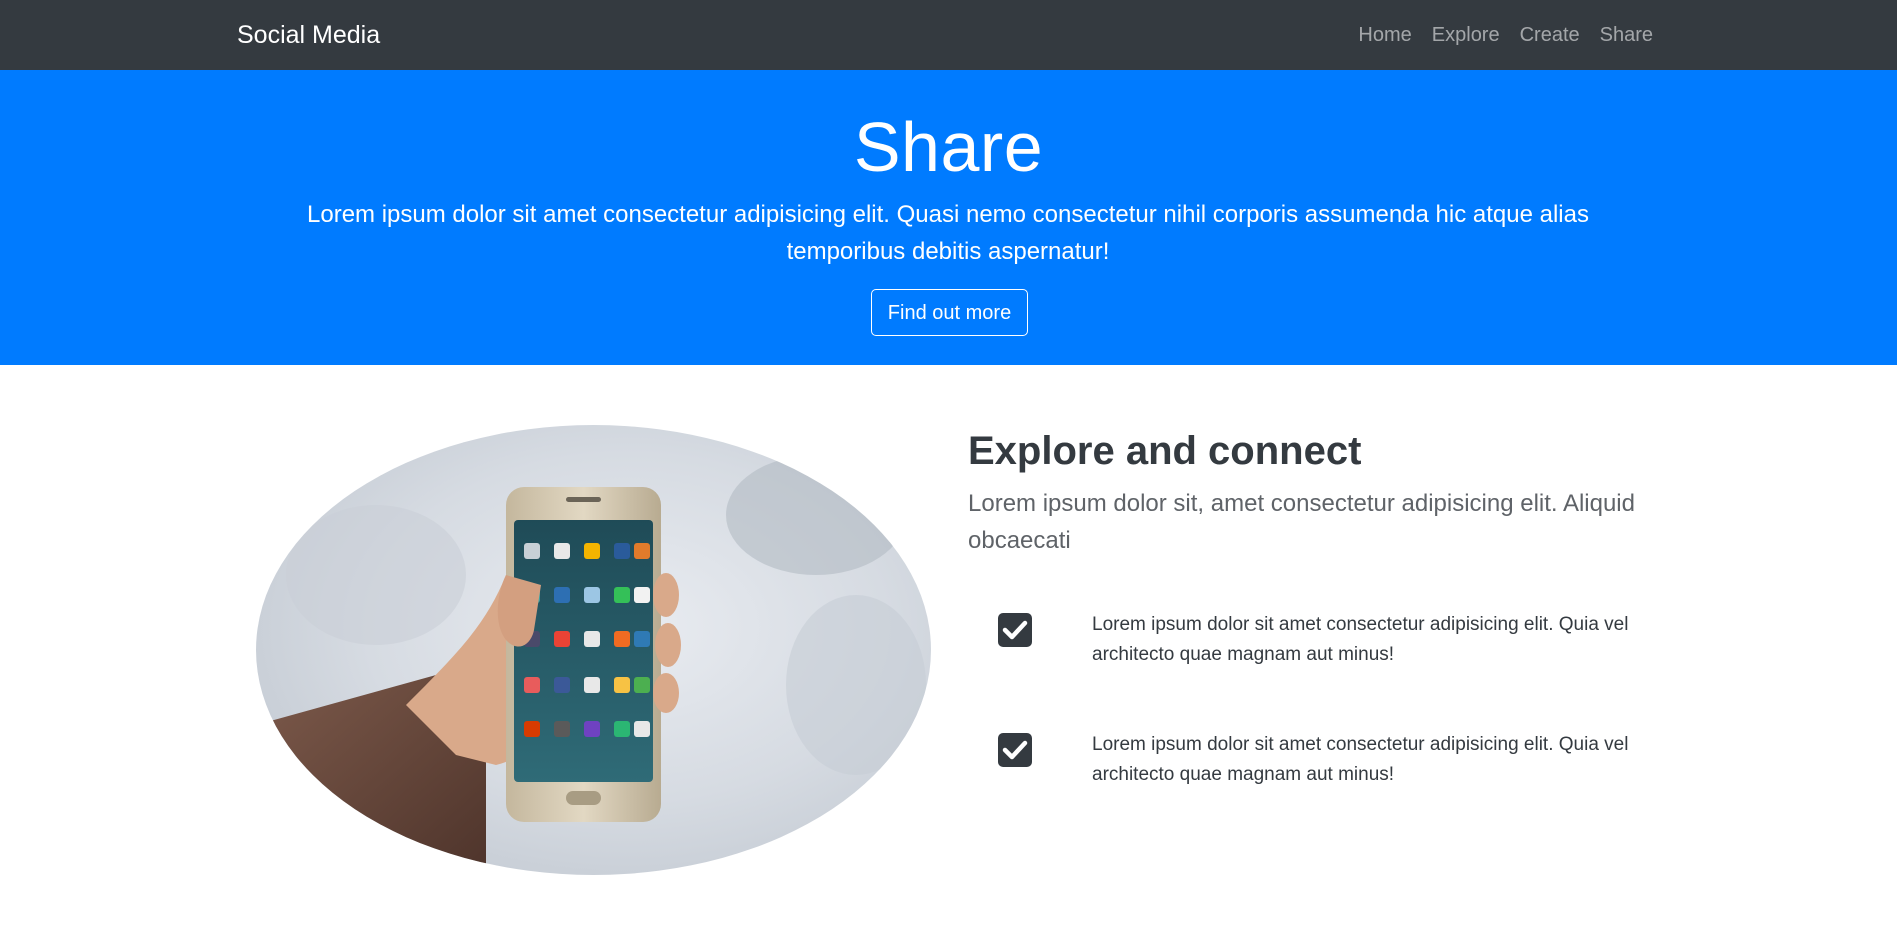 The width and height of the screenshot is (1897, 937). What do you see at coordinates (1384, 35) in the screenshot?
I see `nav-link-home: Home` at bounding box center [1384, 35].